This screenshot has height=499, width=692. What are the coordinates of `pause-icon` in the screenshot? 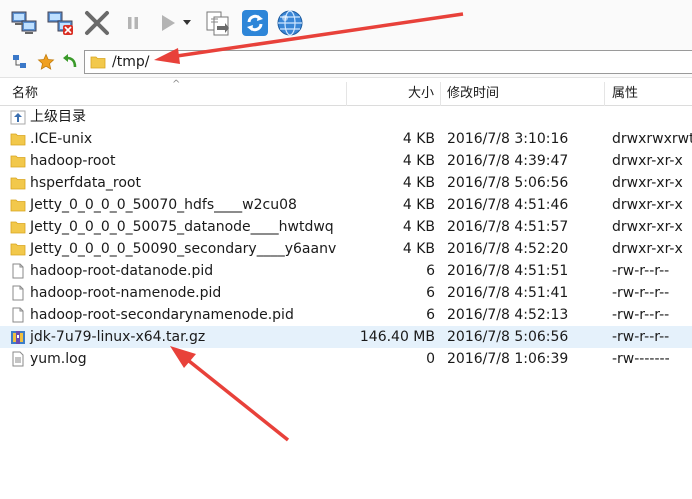 It's located at (133, 23).